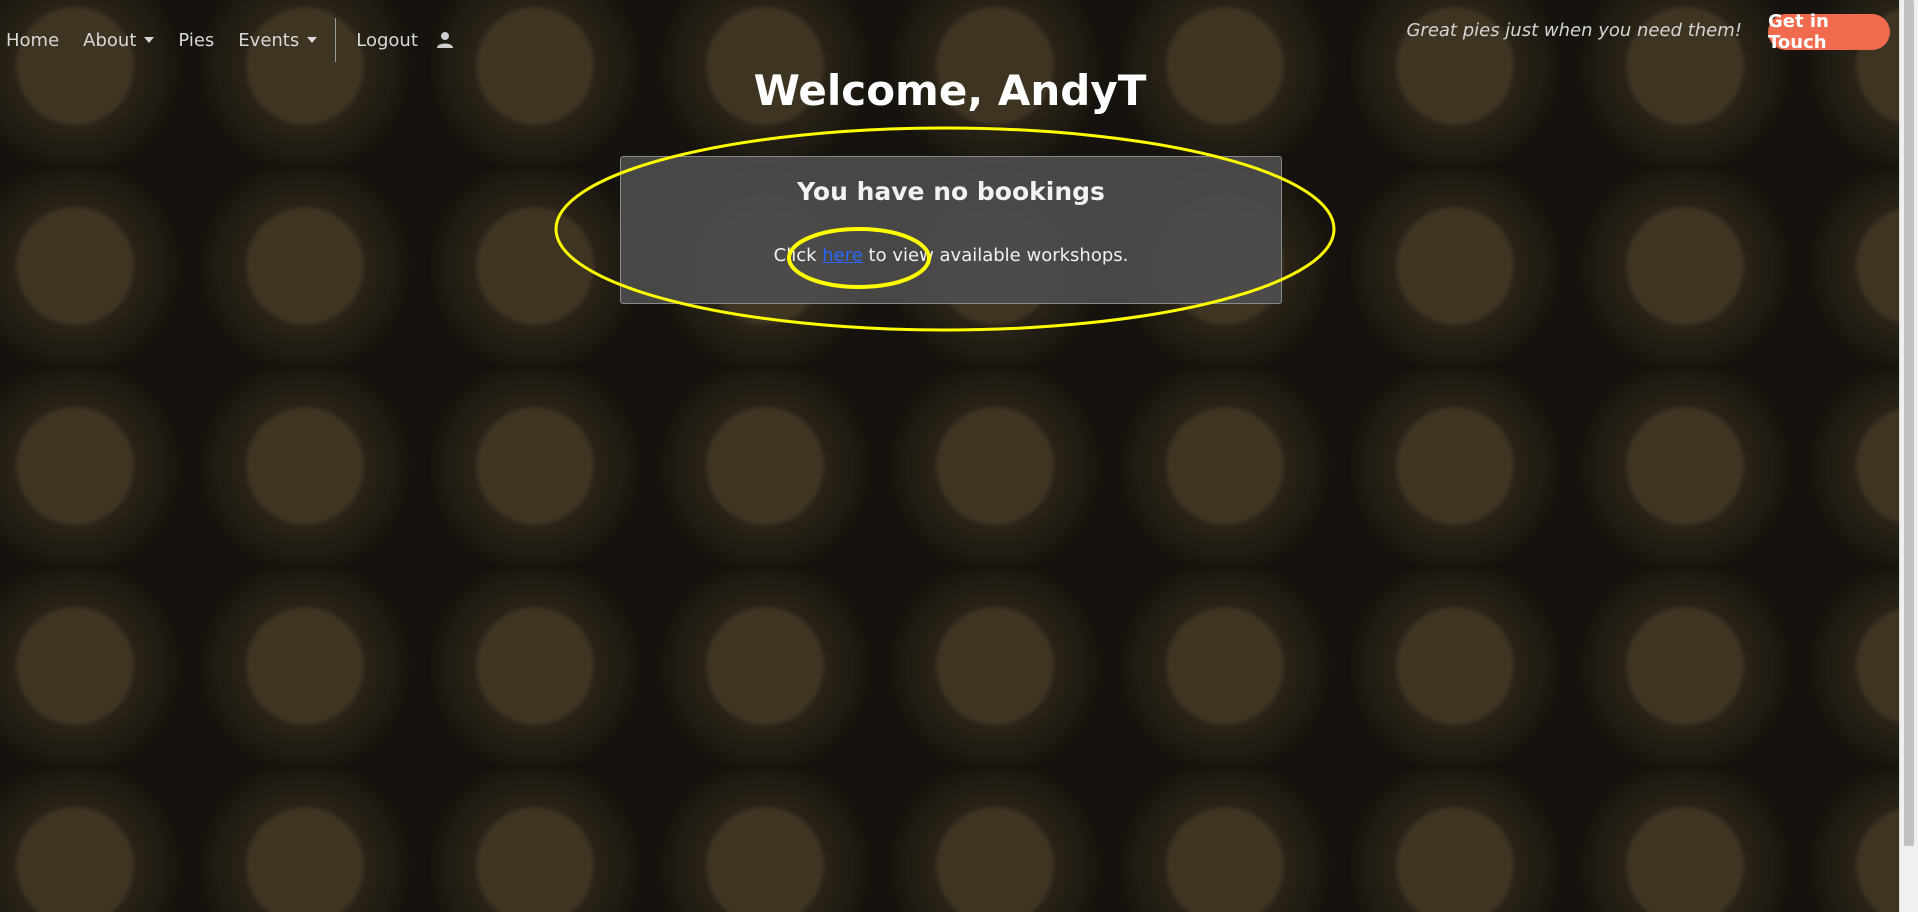  What do you see at coordinates (1829, 32) in the screenshot?
I see `get-in-touch-button: Get in Touch` at bounding box center [1829, 32].